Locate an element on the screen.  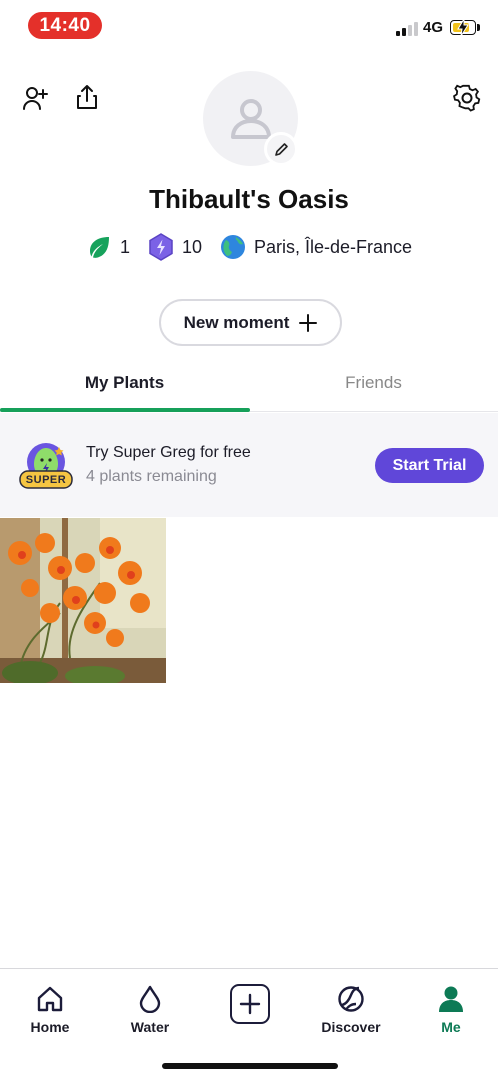
discover-icon is located at coordinates (351, 999).